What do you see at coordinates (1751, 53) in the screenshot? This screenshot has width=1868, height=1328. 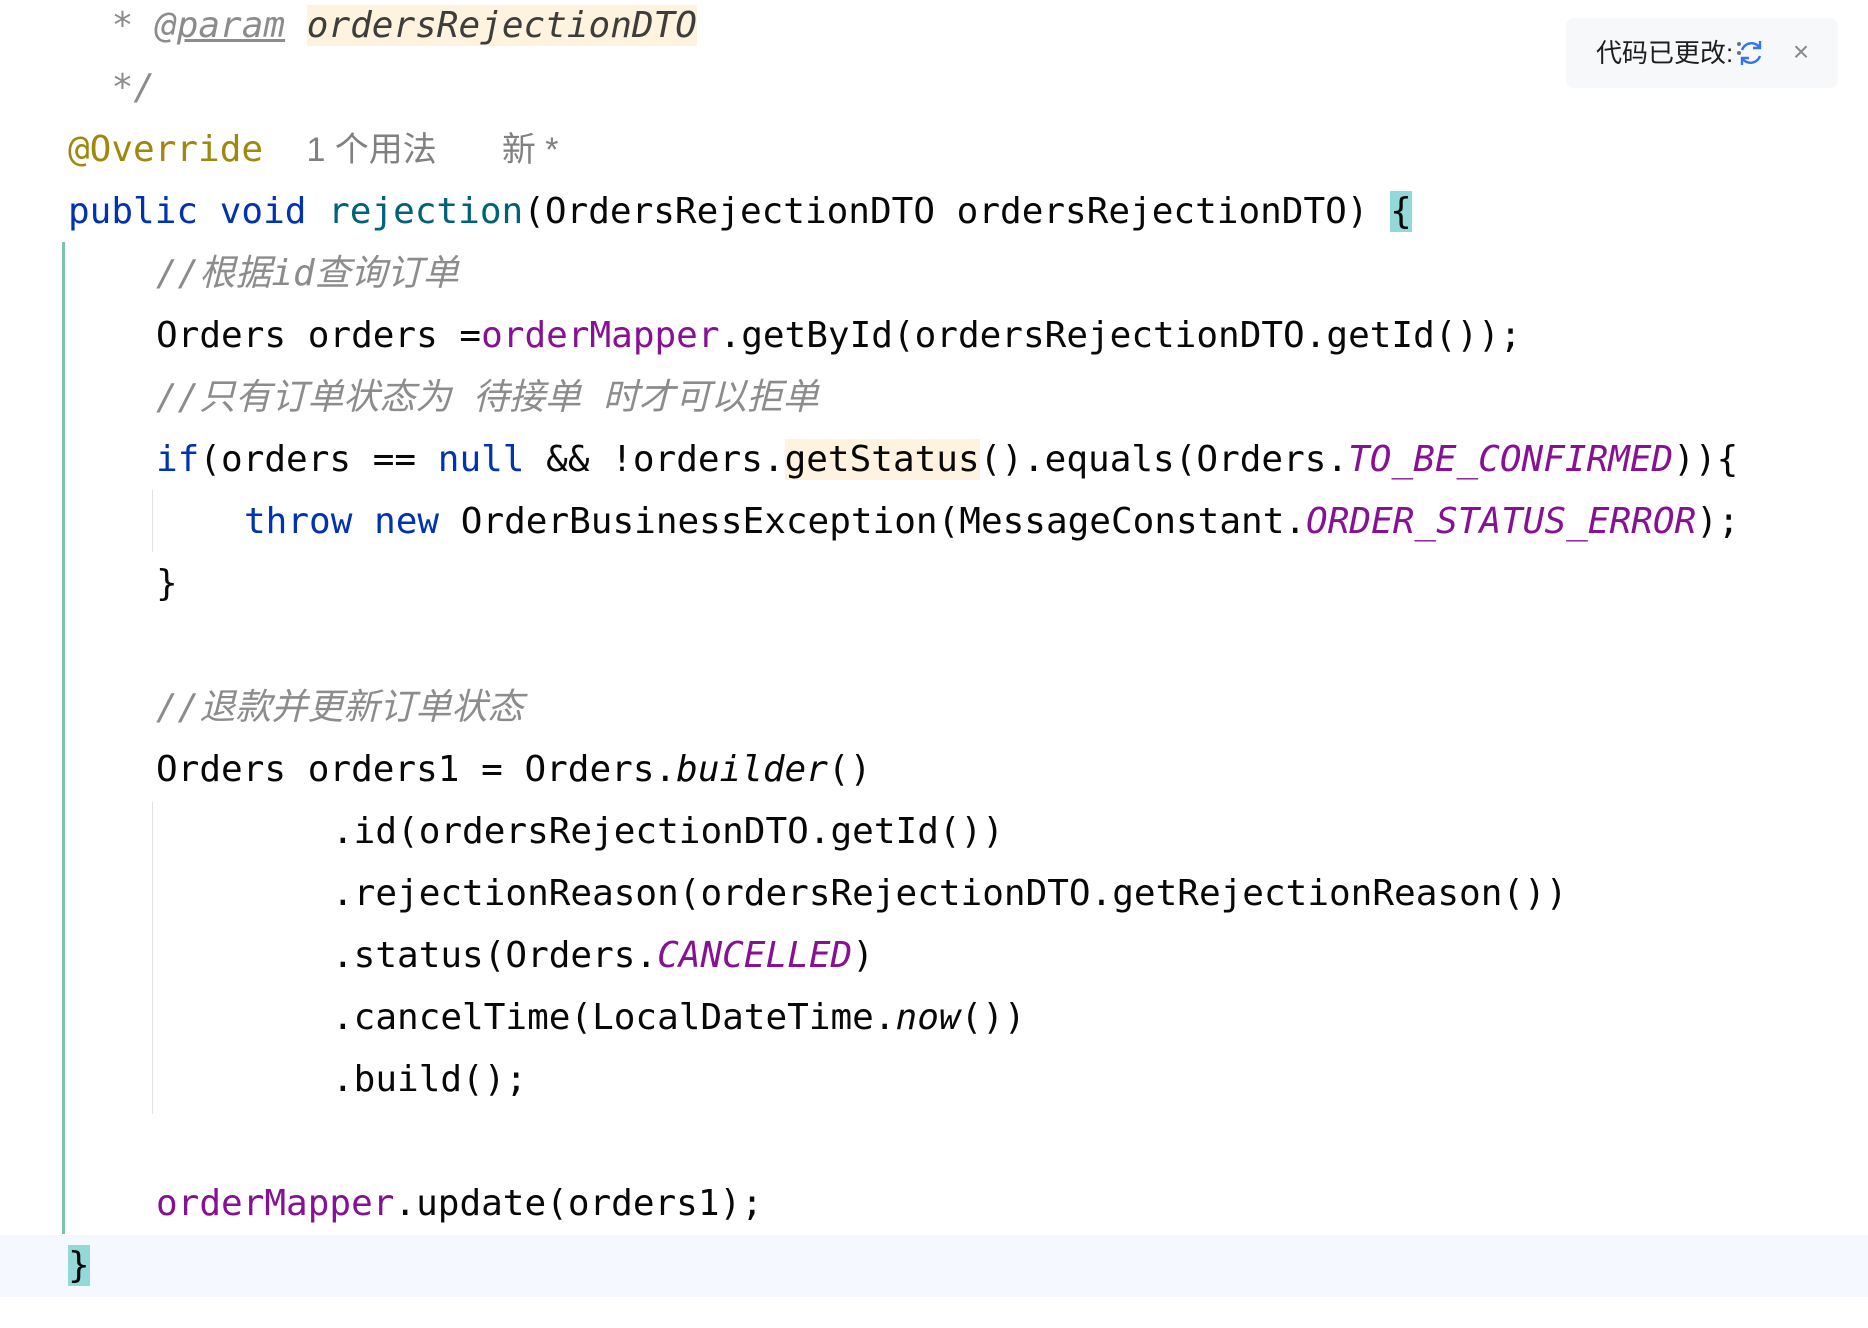 I see `reload-changes-icon` at bounding box center [1751, 53].